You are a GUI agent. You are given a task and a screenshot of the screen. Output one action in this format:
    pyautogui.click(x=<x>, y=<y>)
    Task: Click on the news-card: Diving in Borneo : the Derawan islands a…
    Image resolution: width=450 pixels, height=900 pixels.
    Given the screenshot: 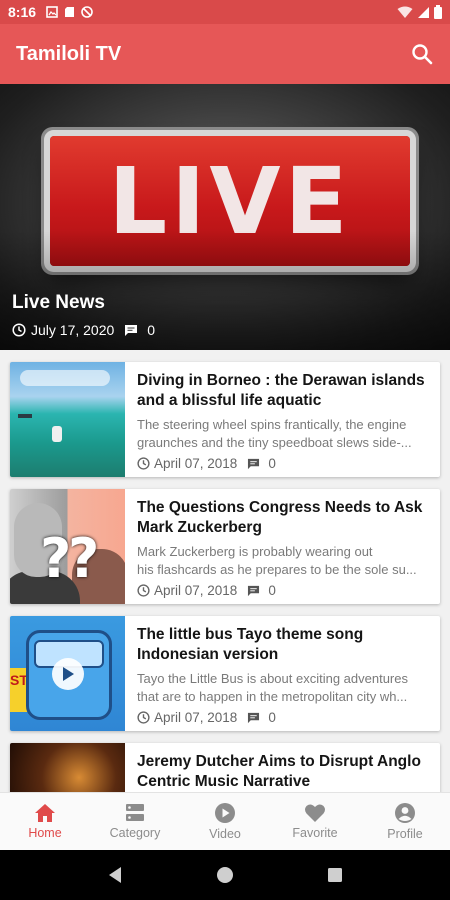 What is the action you would take?
    pyautogui.click(x=225, y=419)
    